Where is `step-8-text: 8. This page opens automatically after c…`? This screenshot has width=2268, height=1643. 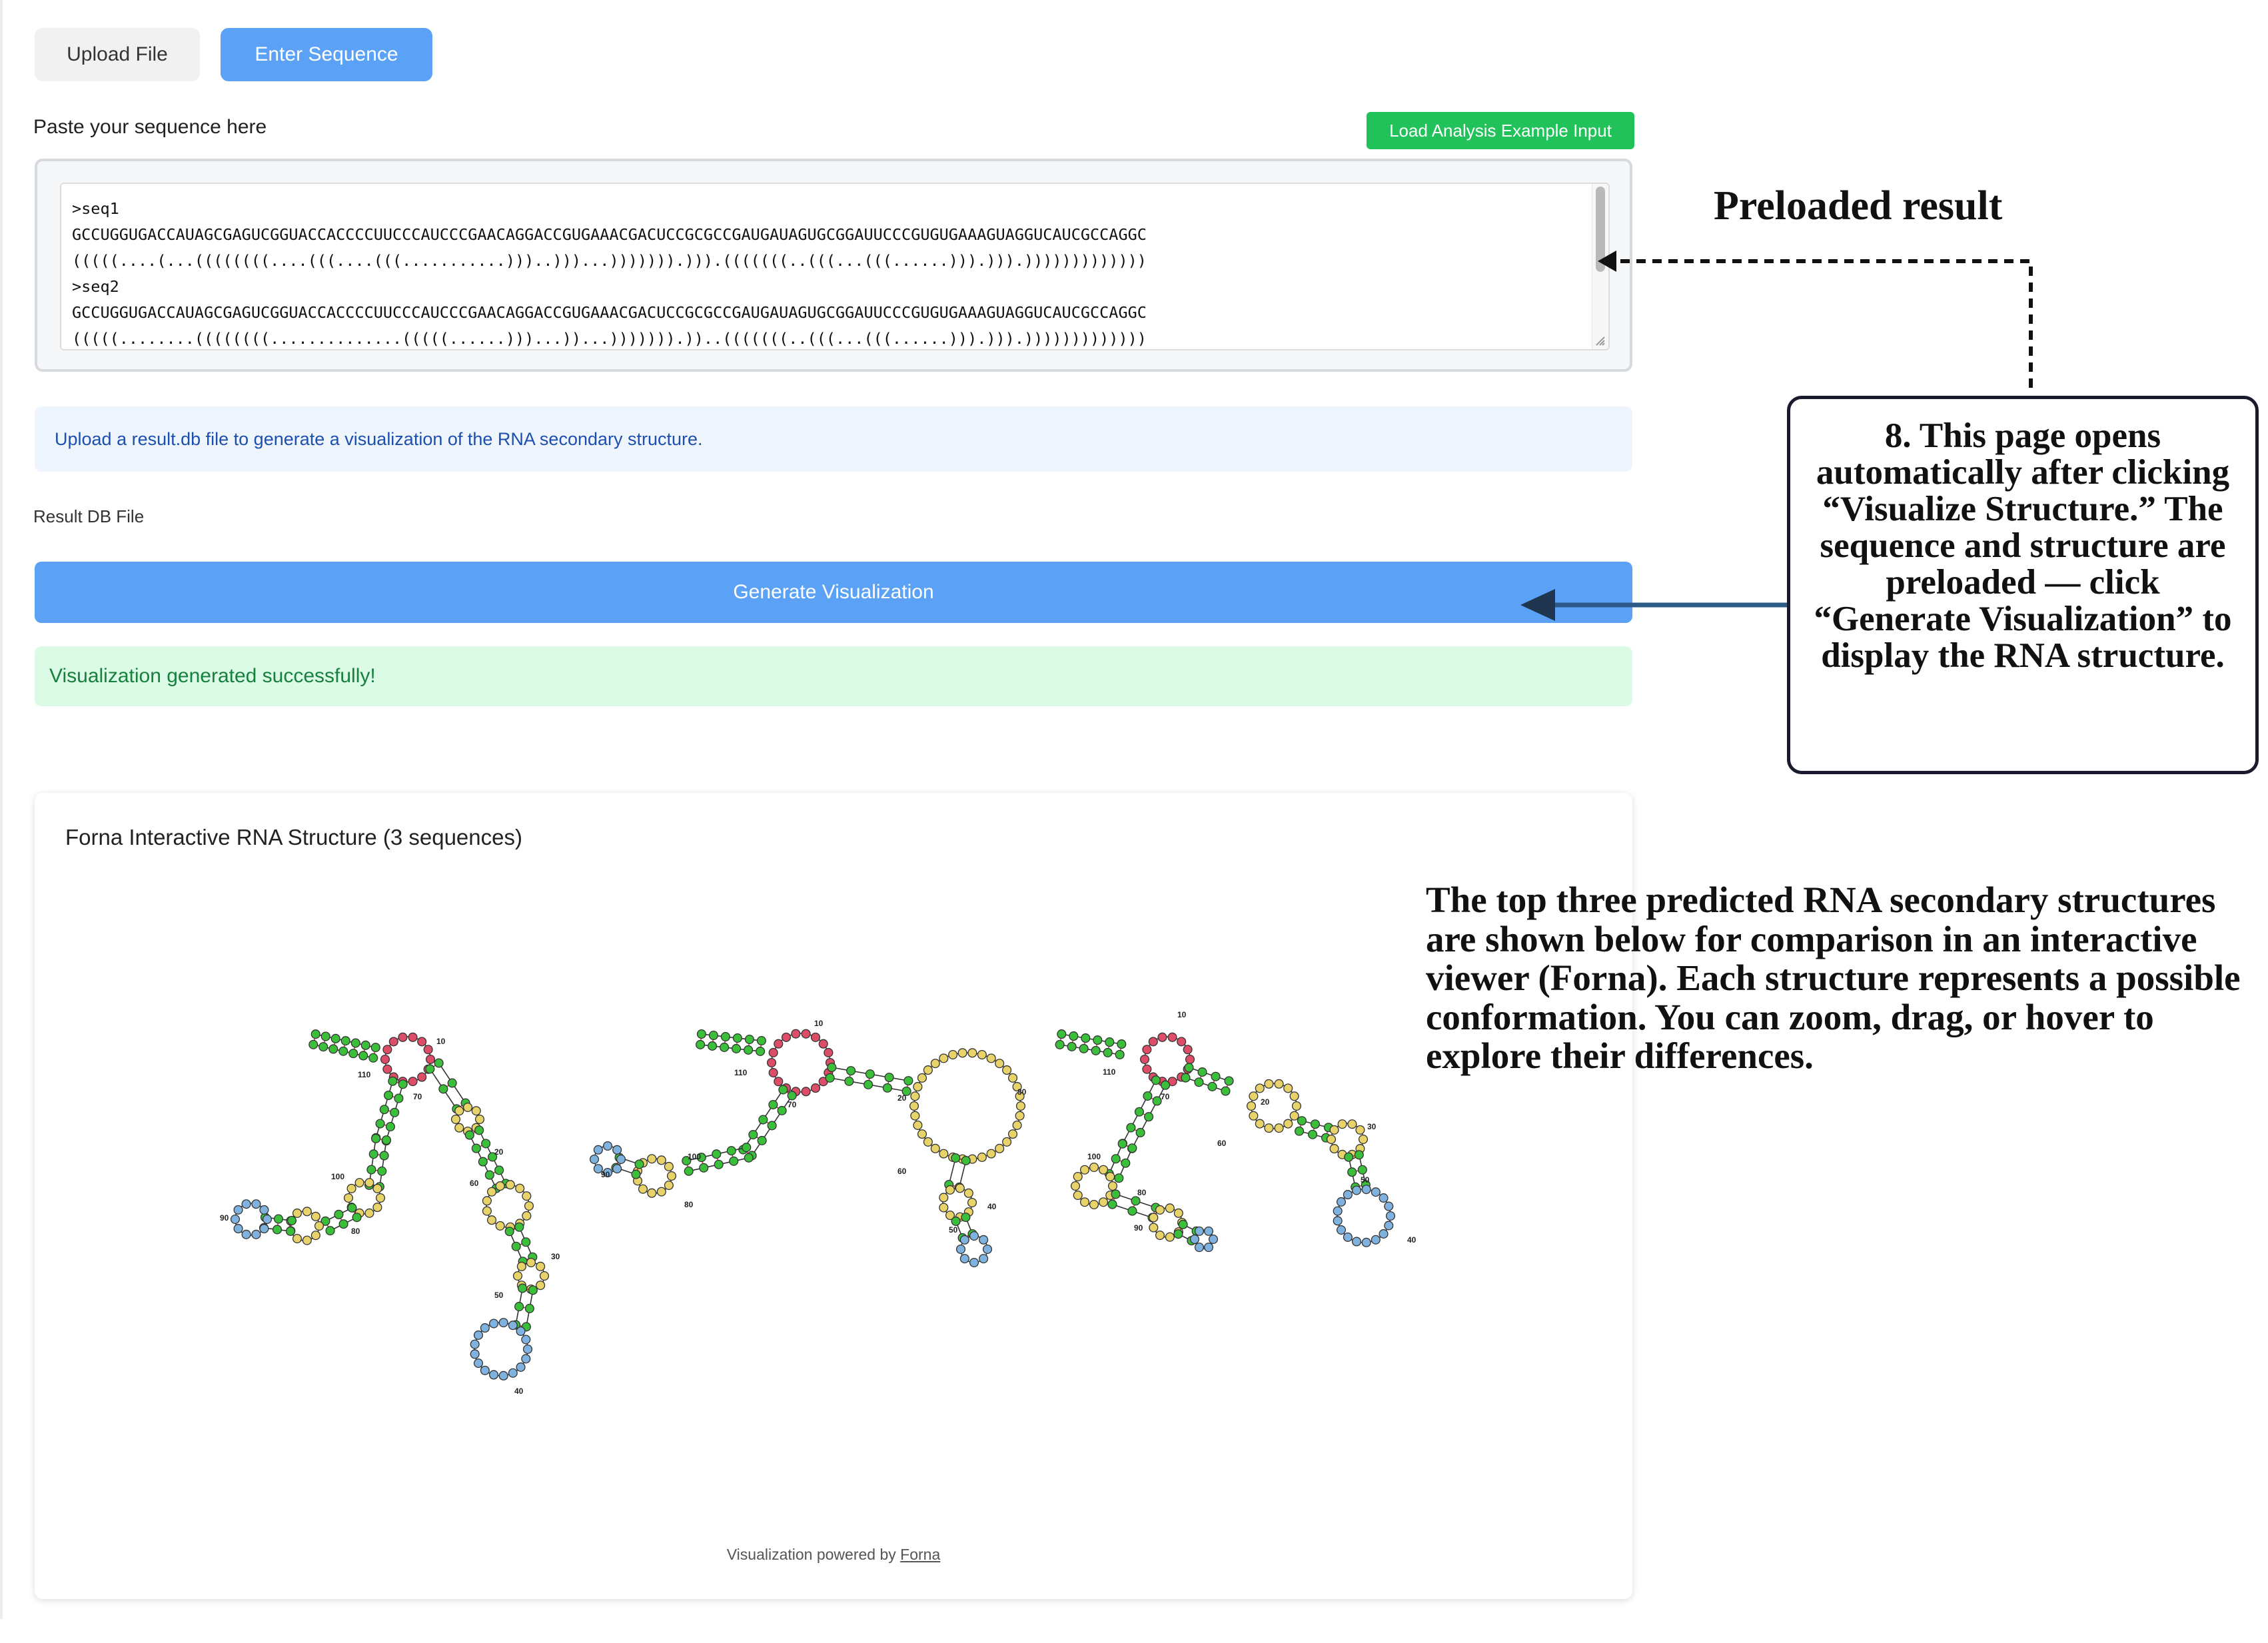 step-8-text: 8. This page opens automatically after c… is located at coordinates (2023, 545).